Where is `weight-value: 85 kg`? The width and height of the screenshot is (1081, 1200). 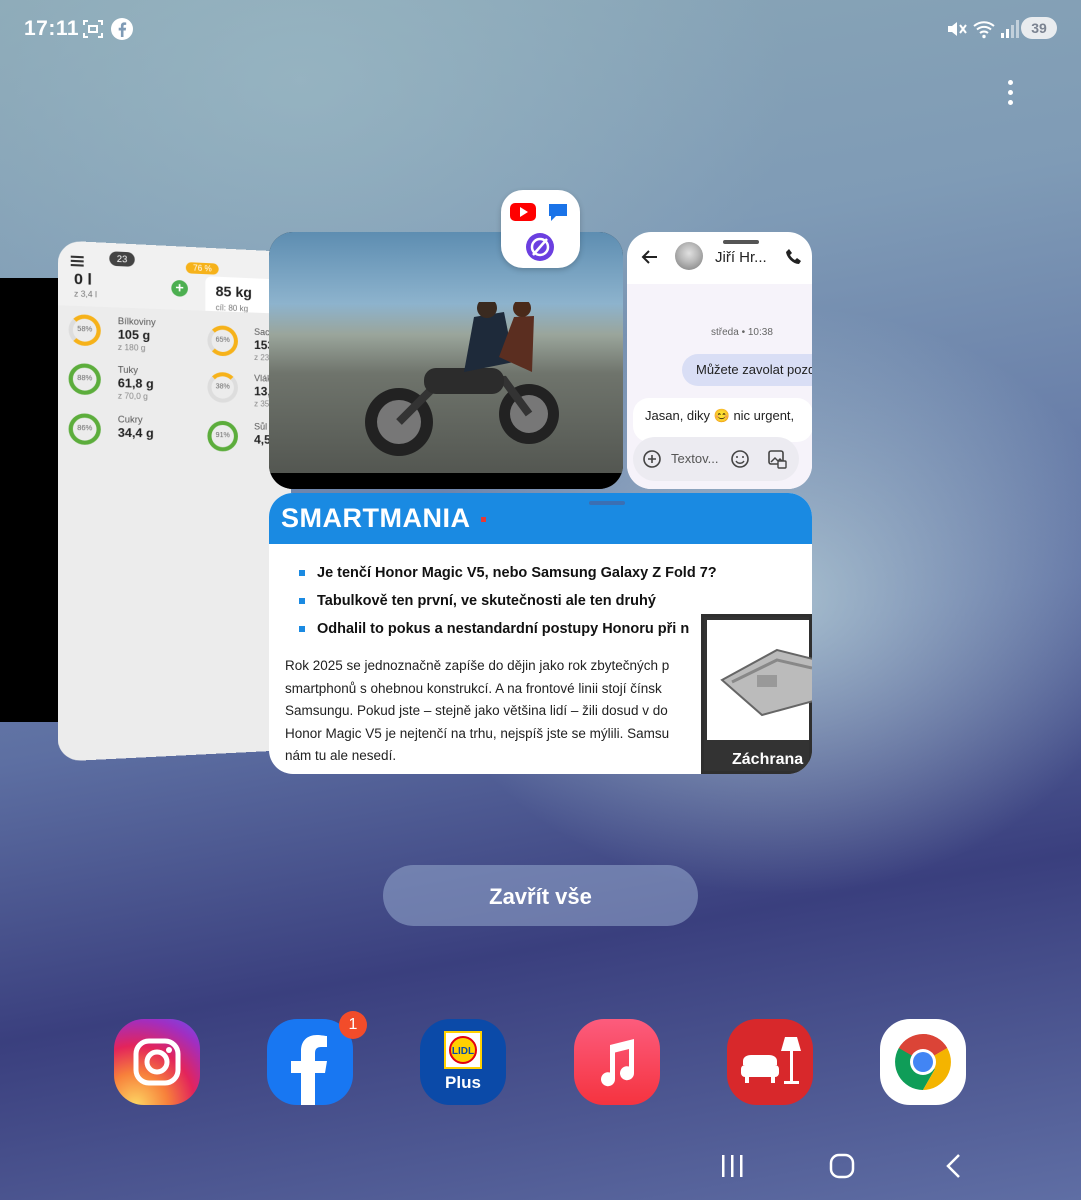
weight-value: 85 kg is located at coordinates (233, 291).